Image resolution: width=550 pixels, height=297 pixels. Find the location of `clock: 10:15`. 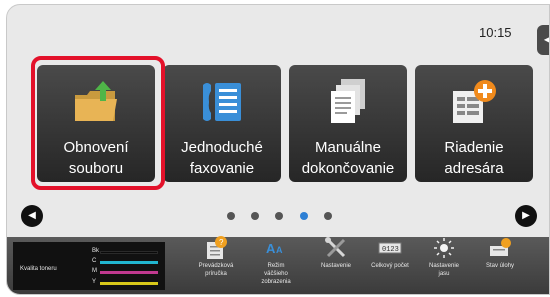

clock: 10:15 is located at coordinates (495, 32).